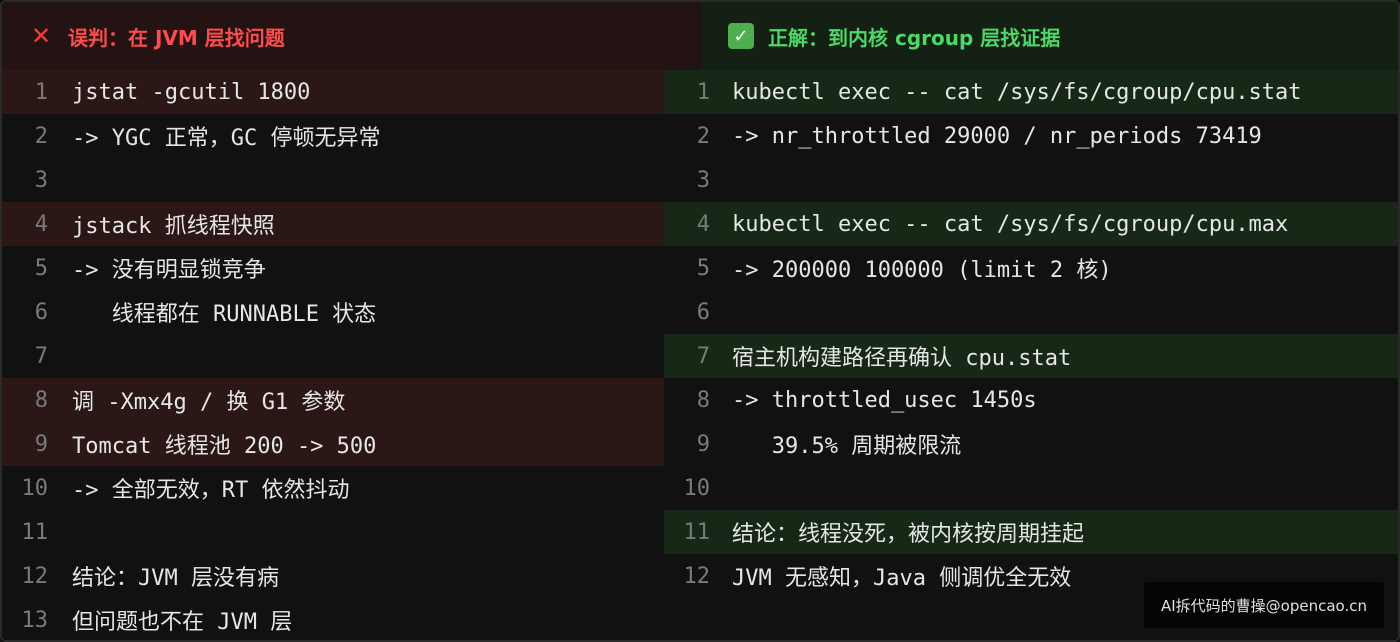  Describe the element at coordinates (902, 358) in the screenshot. I see `code-text: 宿主机构建路径再确认 cpu.stat` at that location.